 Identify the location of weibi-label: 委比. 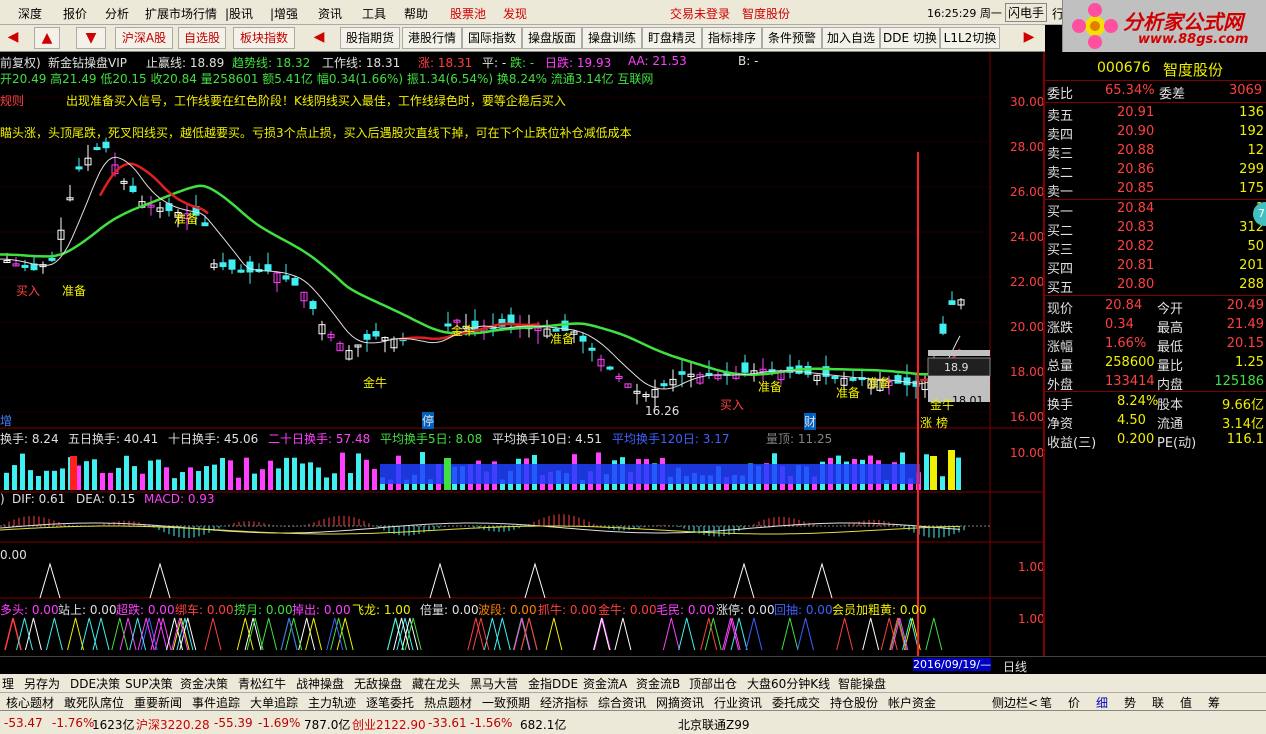
(1060, 94).